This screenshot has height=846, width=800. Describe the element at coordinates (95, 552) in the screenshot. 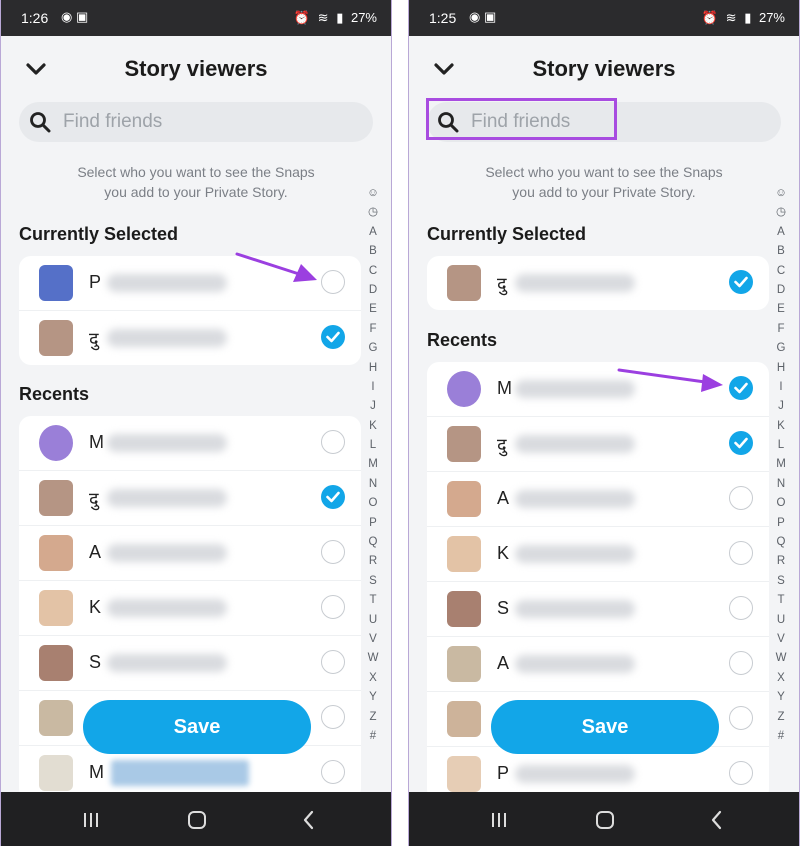

I see `friend-initial: A` at that location.